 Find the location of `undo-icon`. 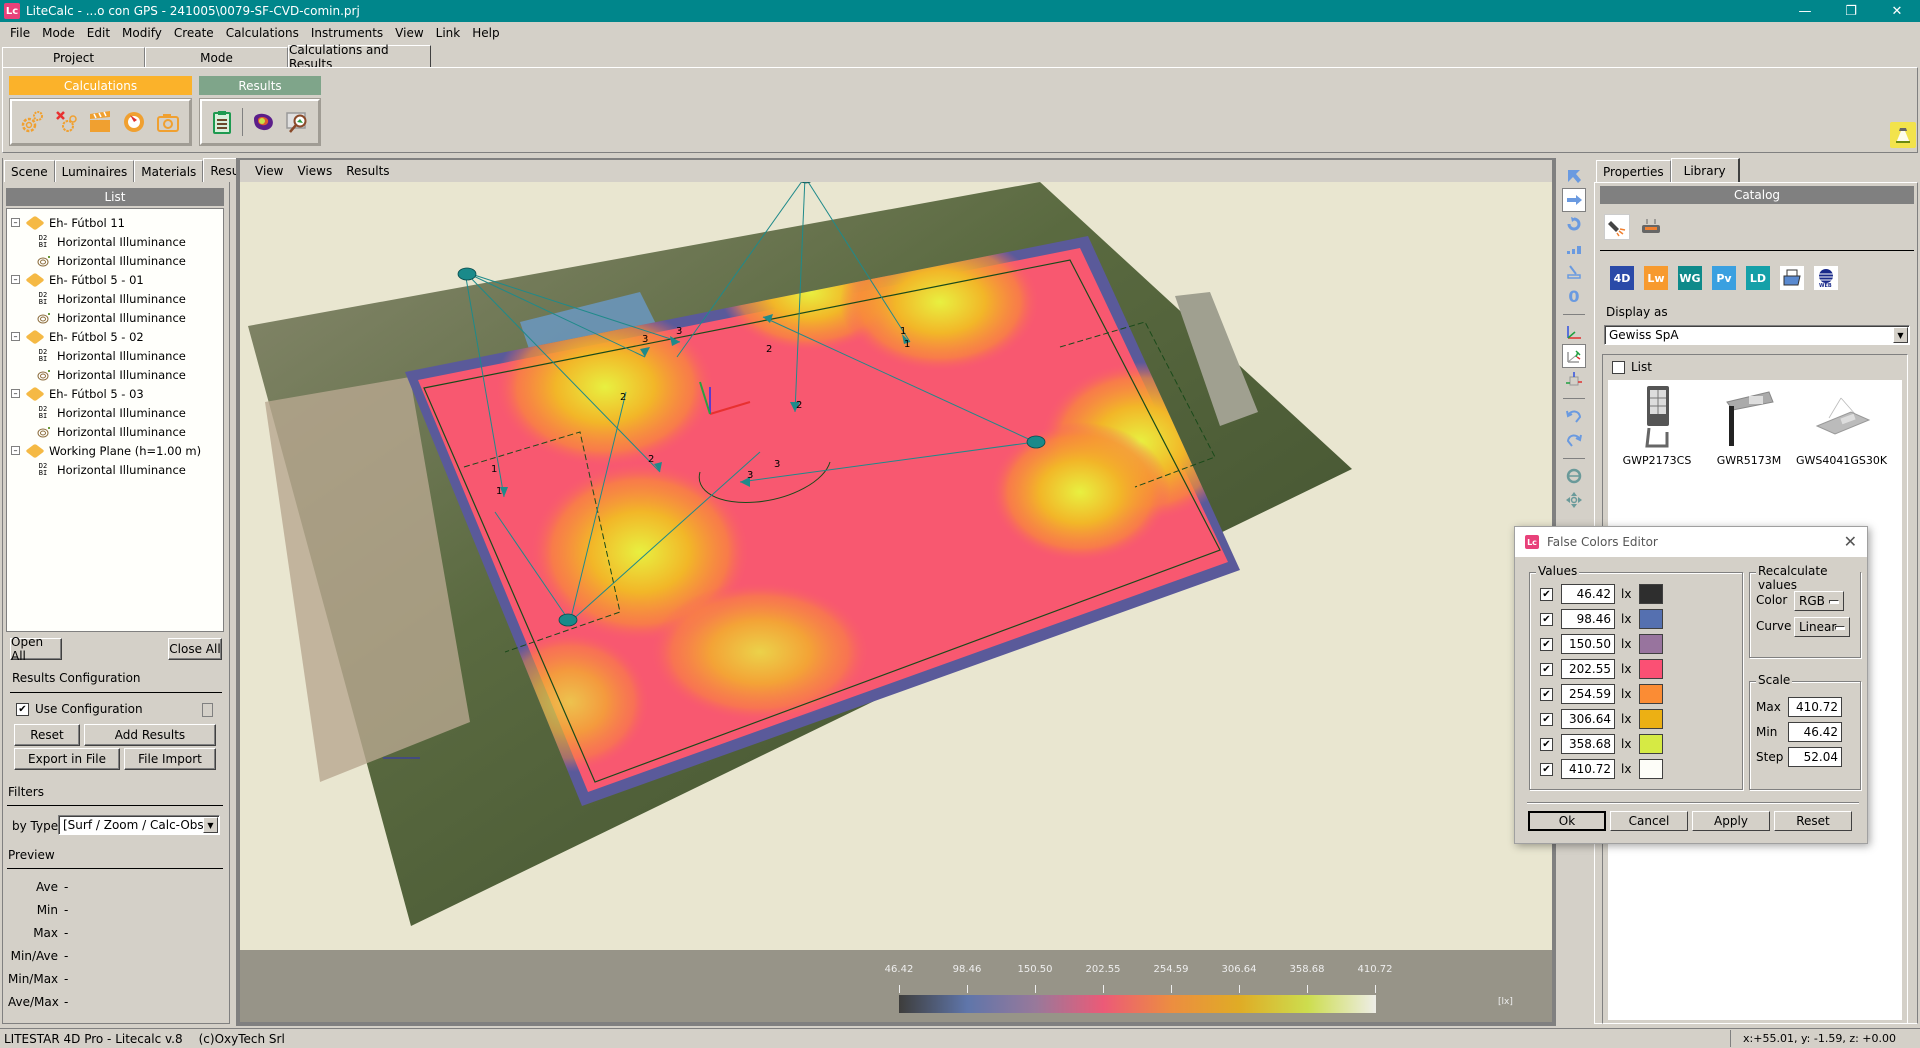

undo-icon is located at coordinates (1574, 416).